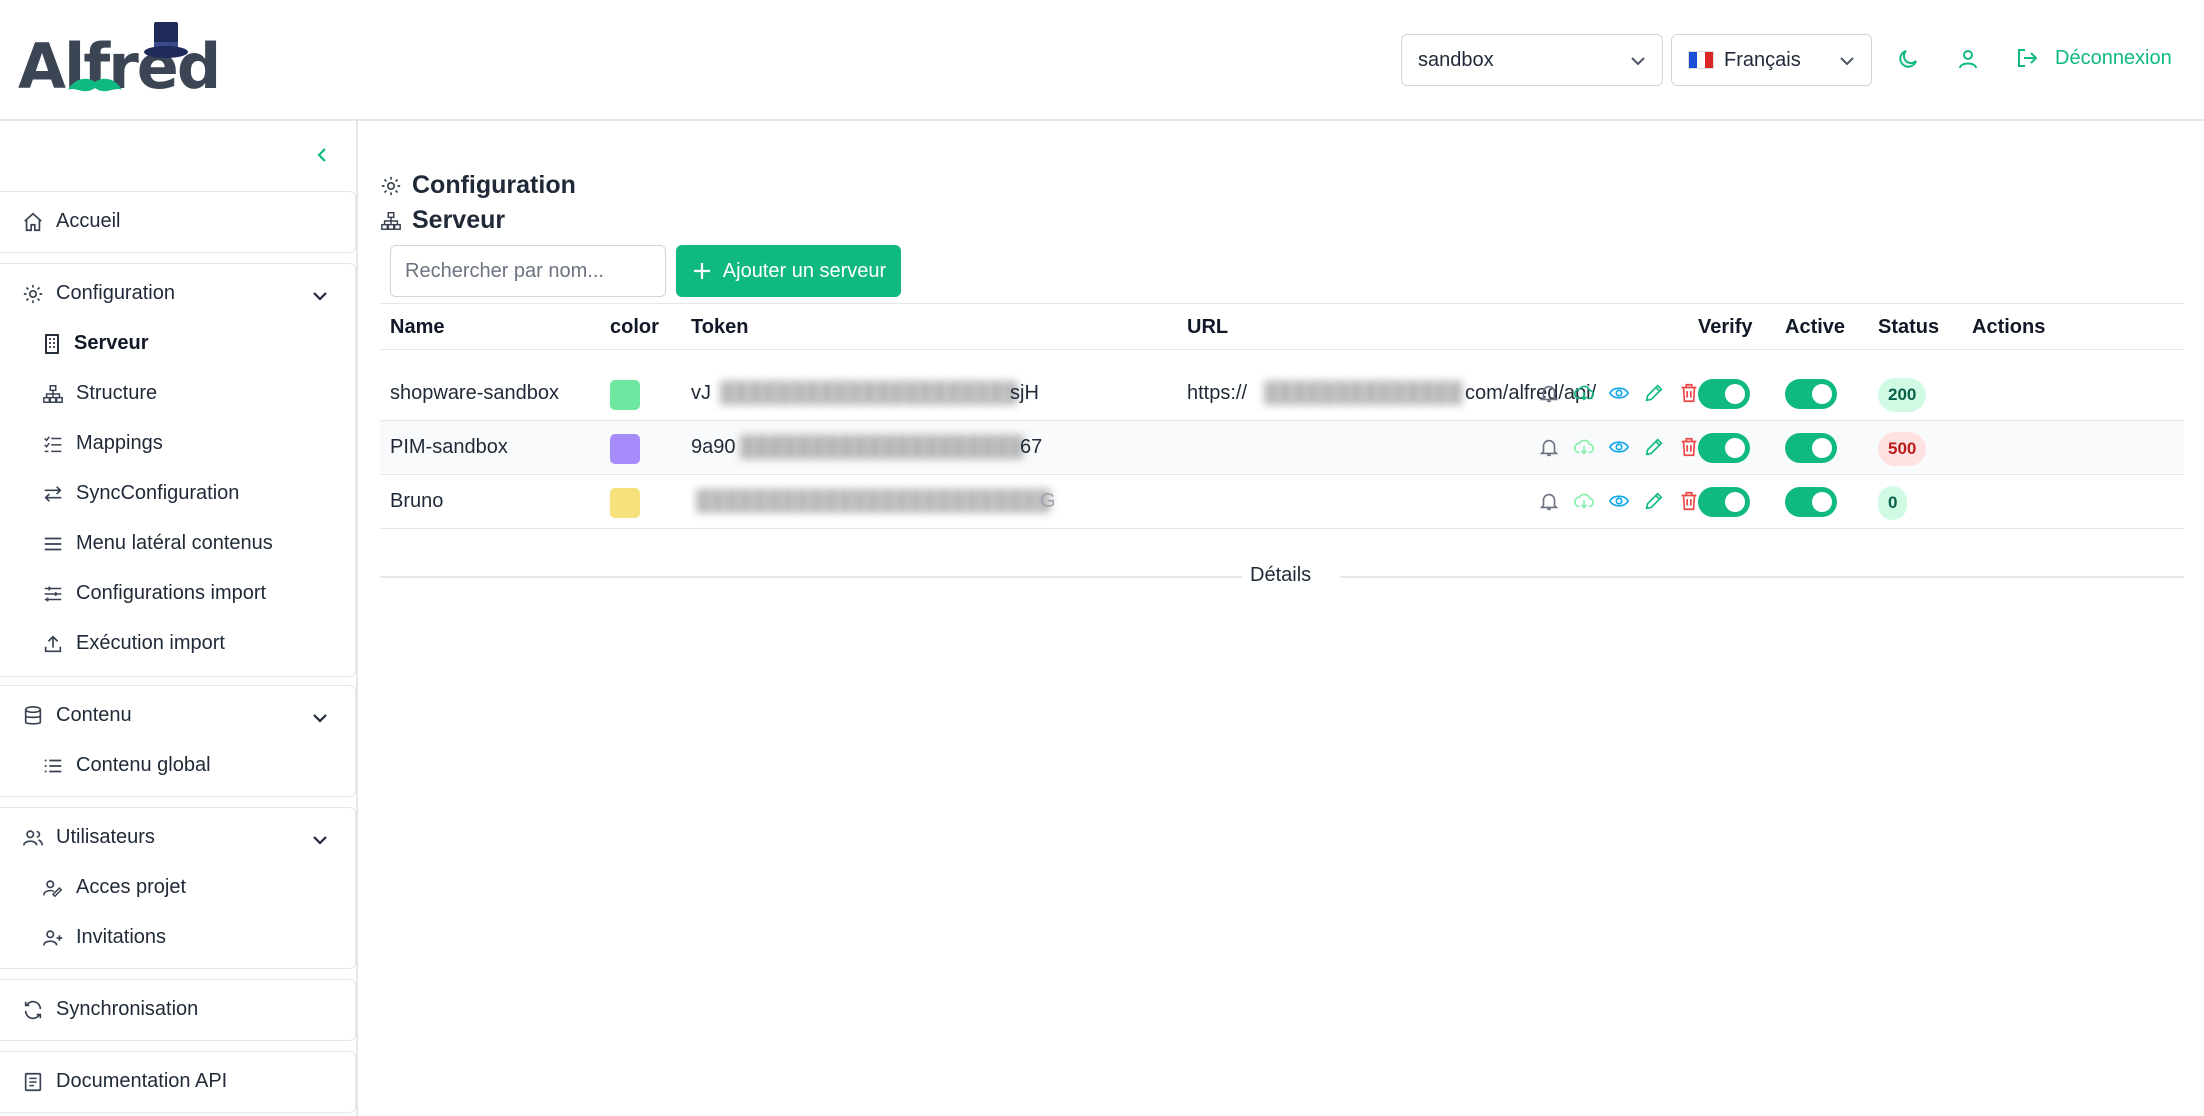 This screenshot has height=1116, width=2204. I want to click on sidebar-item-synchronisation: Synchronisation, so click(110, 1009).